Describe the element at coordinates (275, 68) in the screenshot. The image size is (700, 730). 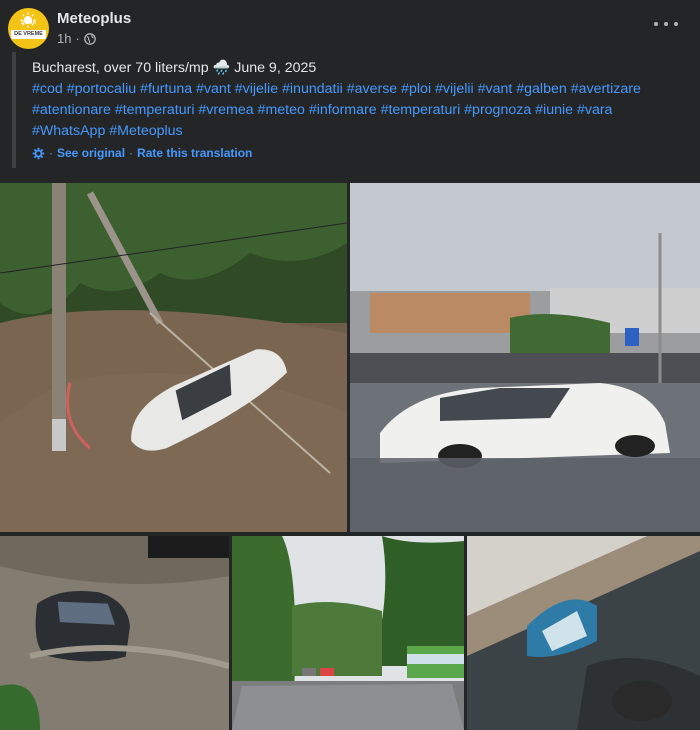
I see `post-date-text: June 9, 2025` at that location.